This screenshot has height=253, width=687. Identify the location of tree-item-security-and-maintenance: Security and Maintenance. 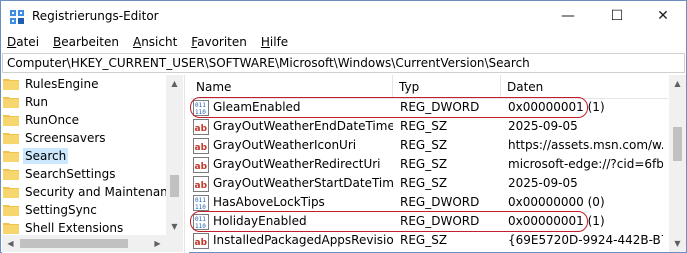
(92, 192).